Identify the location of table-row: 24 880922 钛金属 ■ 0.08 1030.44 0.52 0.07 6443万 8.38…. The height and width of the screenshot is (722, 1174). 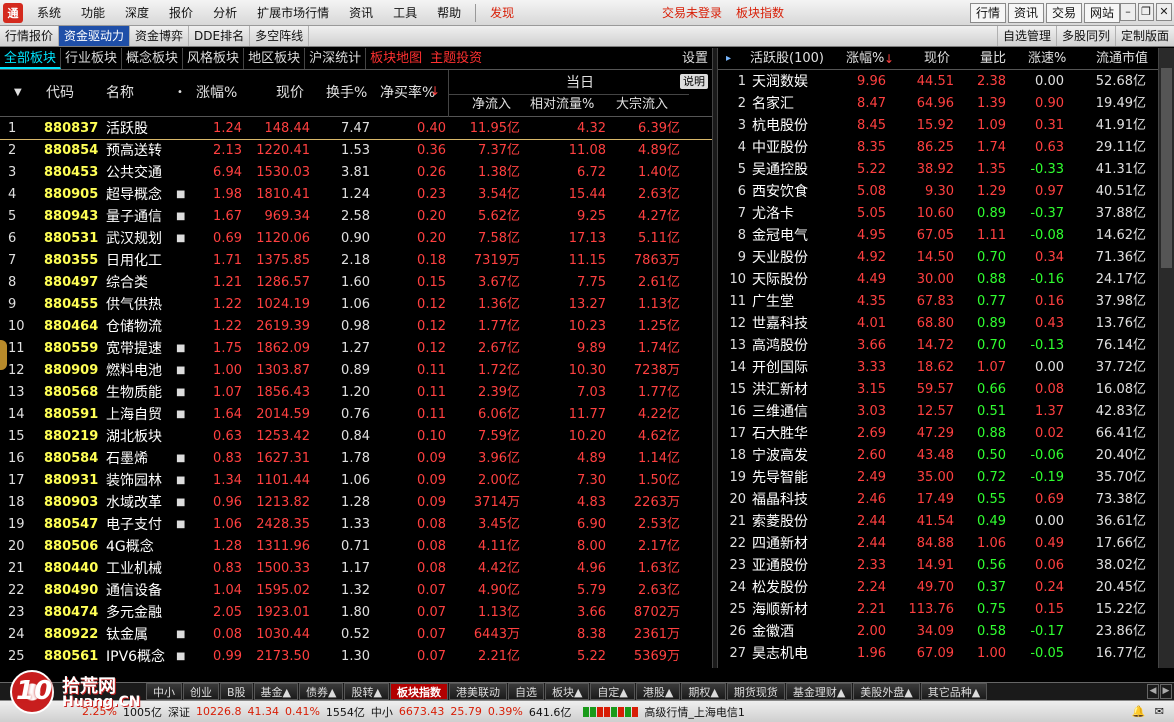
(356, 635).